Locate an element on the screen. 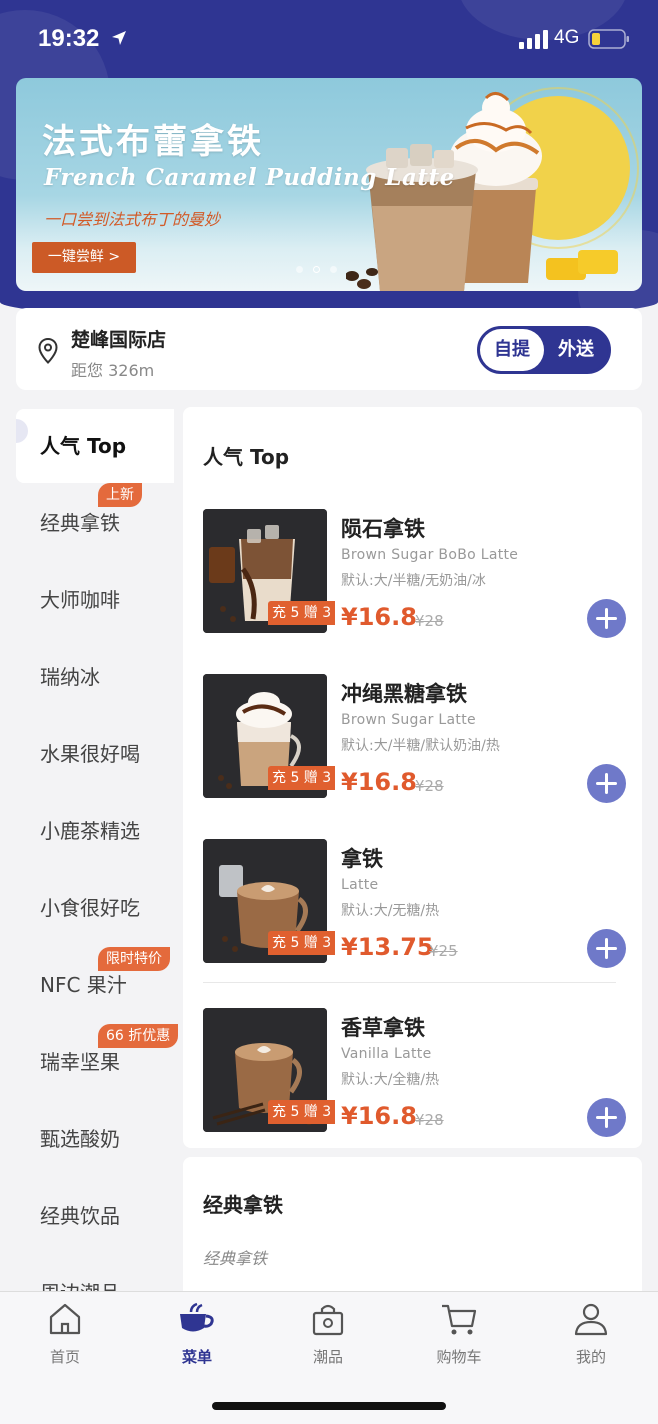 The height and width of the screenshot is (1424, 658). sidebar-item-snacks: 小食很好吃 is located at coordinates (95, 908).